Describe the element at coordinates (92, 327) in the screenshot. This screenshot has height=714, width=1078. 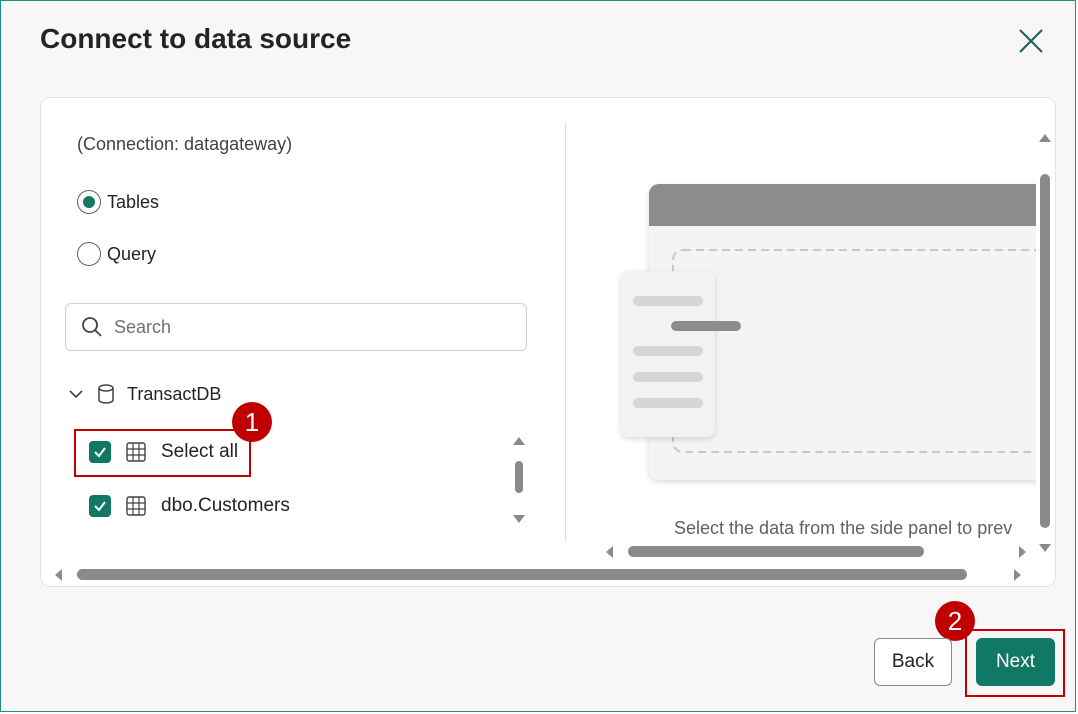
I see `search-icon` at that location.